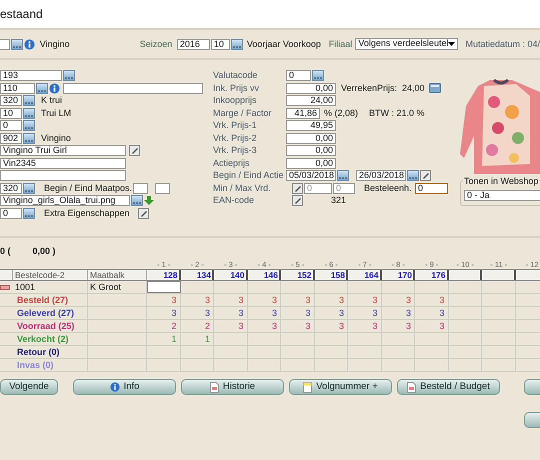 The image size is (540, 460). I want to click on size-header: 170, so click(398, 275).